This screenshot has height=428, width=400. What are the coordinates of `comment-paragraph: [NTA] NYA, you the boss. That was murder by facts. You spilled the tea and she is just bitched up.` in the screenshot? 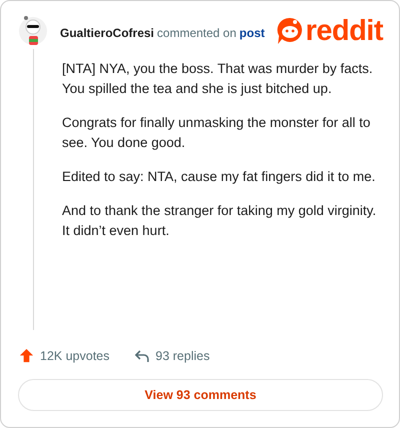 It's located at (218, 79).